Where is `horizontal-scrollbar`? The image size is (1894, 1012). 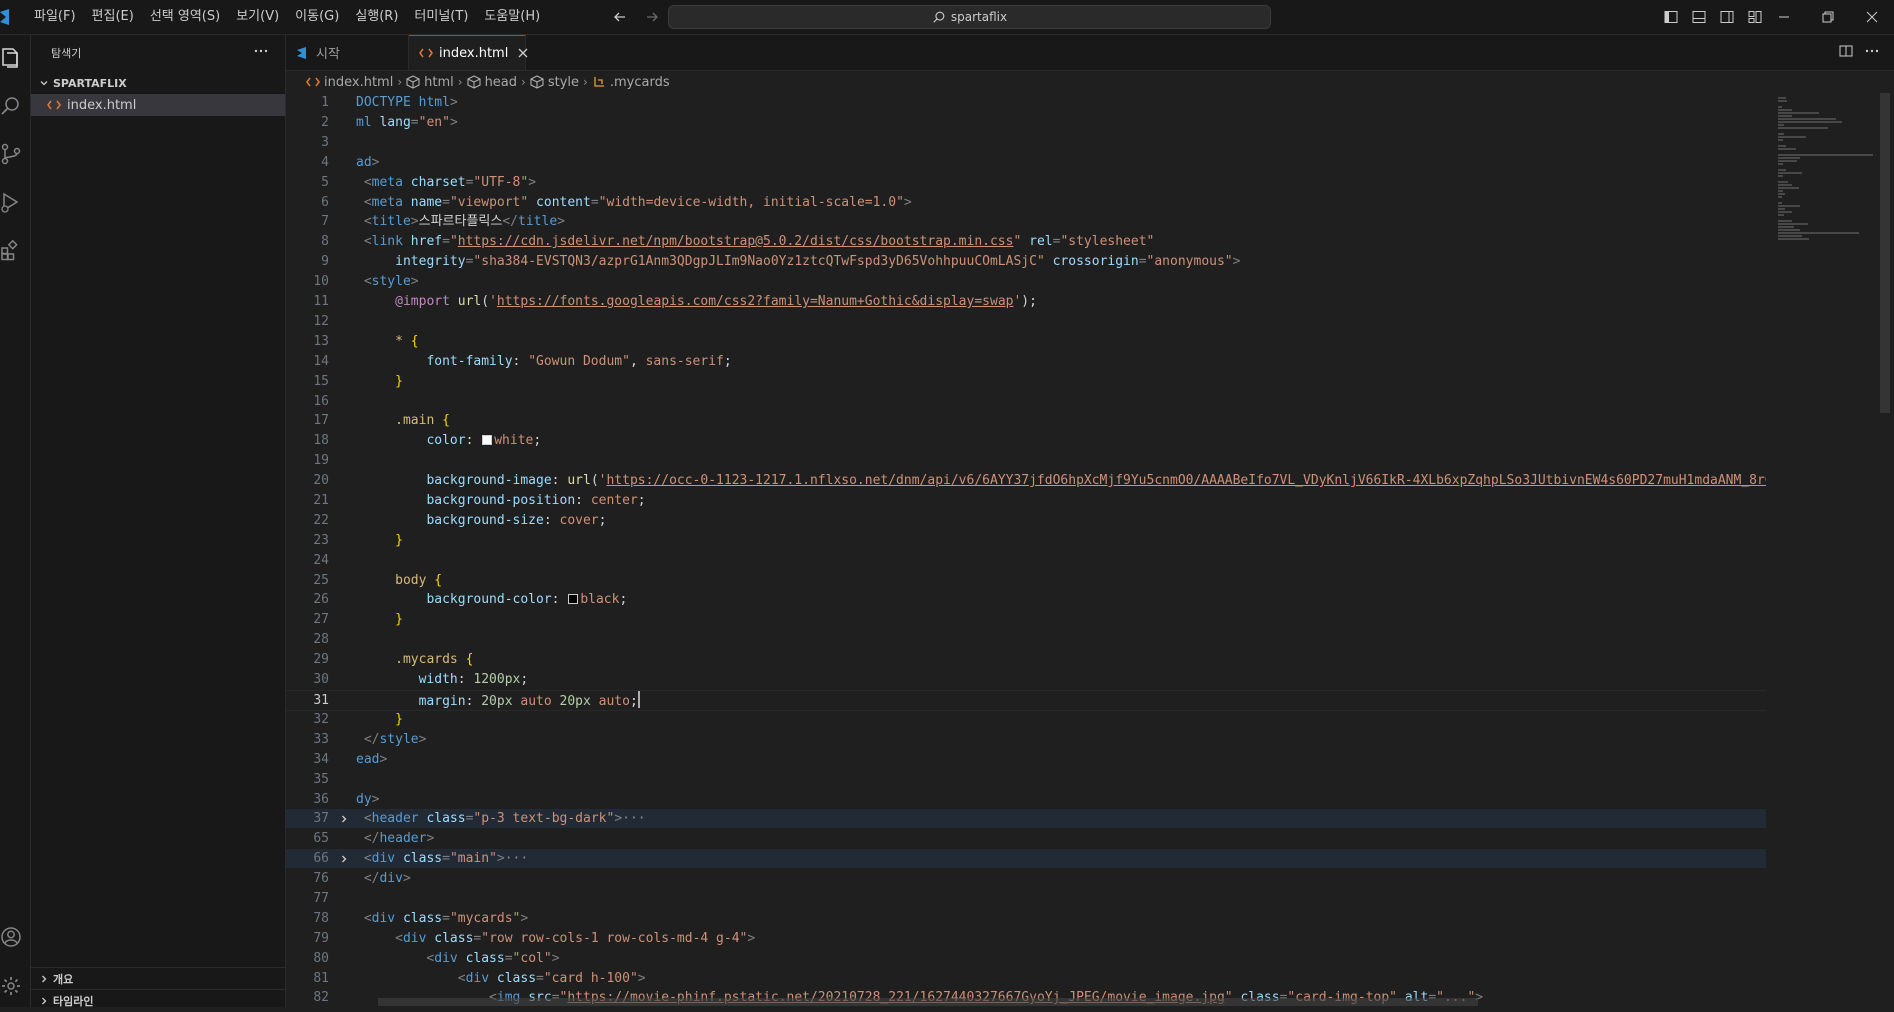
horizontal-scrollbar is located at coordinates (928, 1002).